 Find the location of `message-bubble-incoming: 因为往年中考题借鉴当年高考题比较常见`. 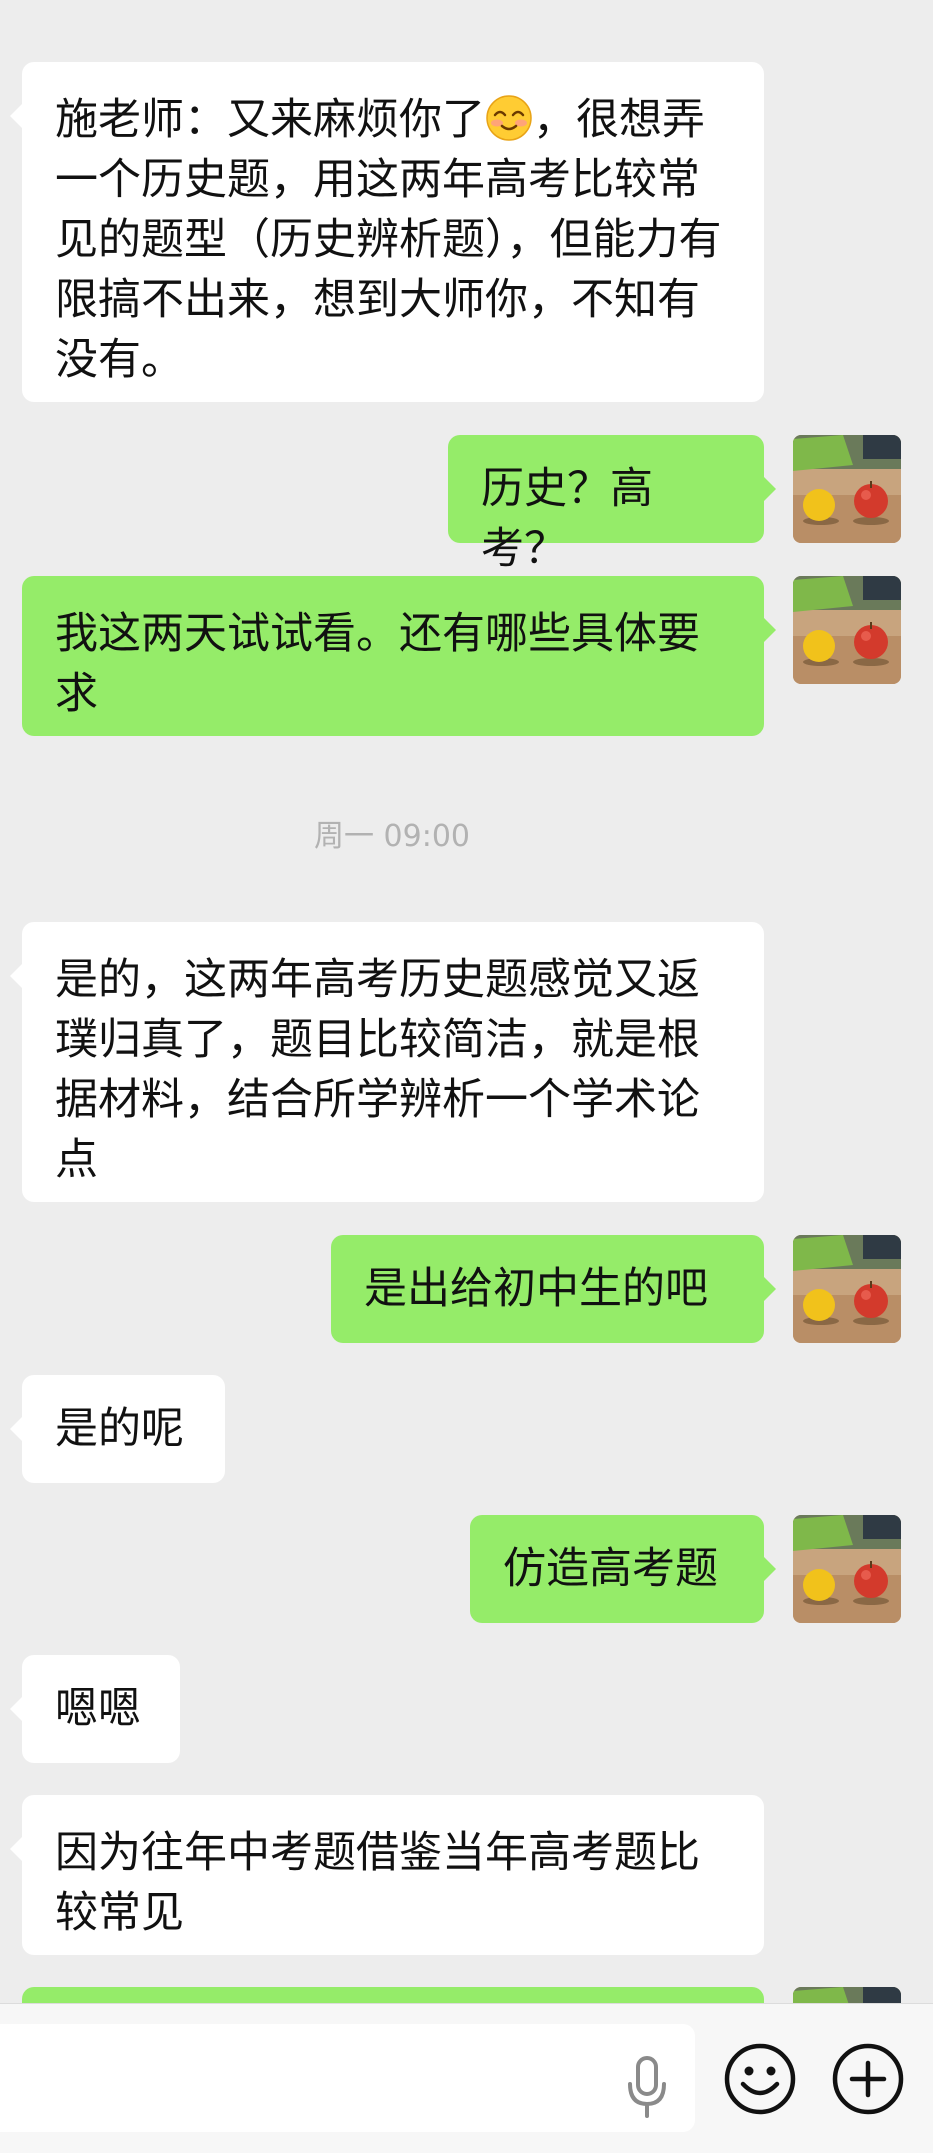

message-bubble-incoming: 因为往年中考题借鉴当年高考题比较常见 is located at coordinates (387, 1875).